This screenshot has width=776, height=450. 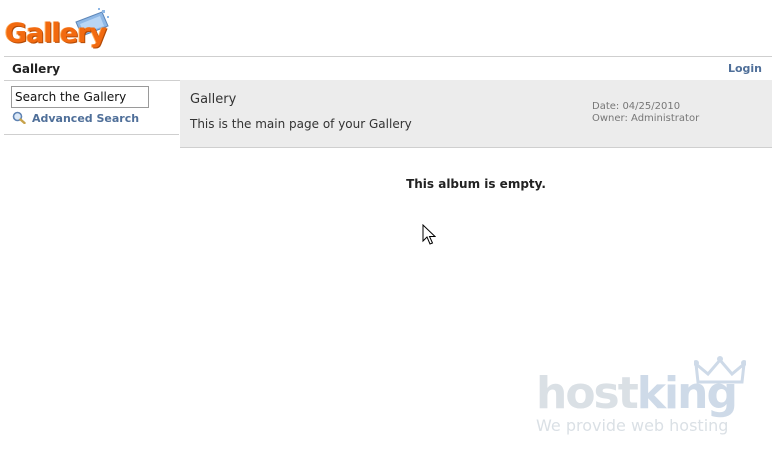 What do you see at coordinates (636, 106) in the screenshot?
I see `album-date: Date: 04/25/2010` at bounding box center [636, 106].